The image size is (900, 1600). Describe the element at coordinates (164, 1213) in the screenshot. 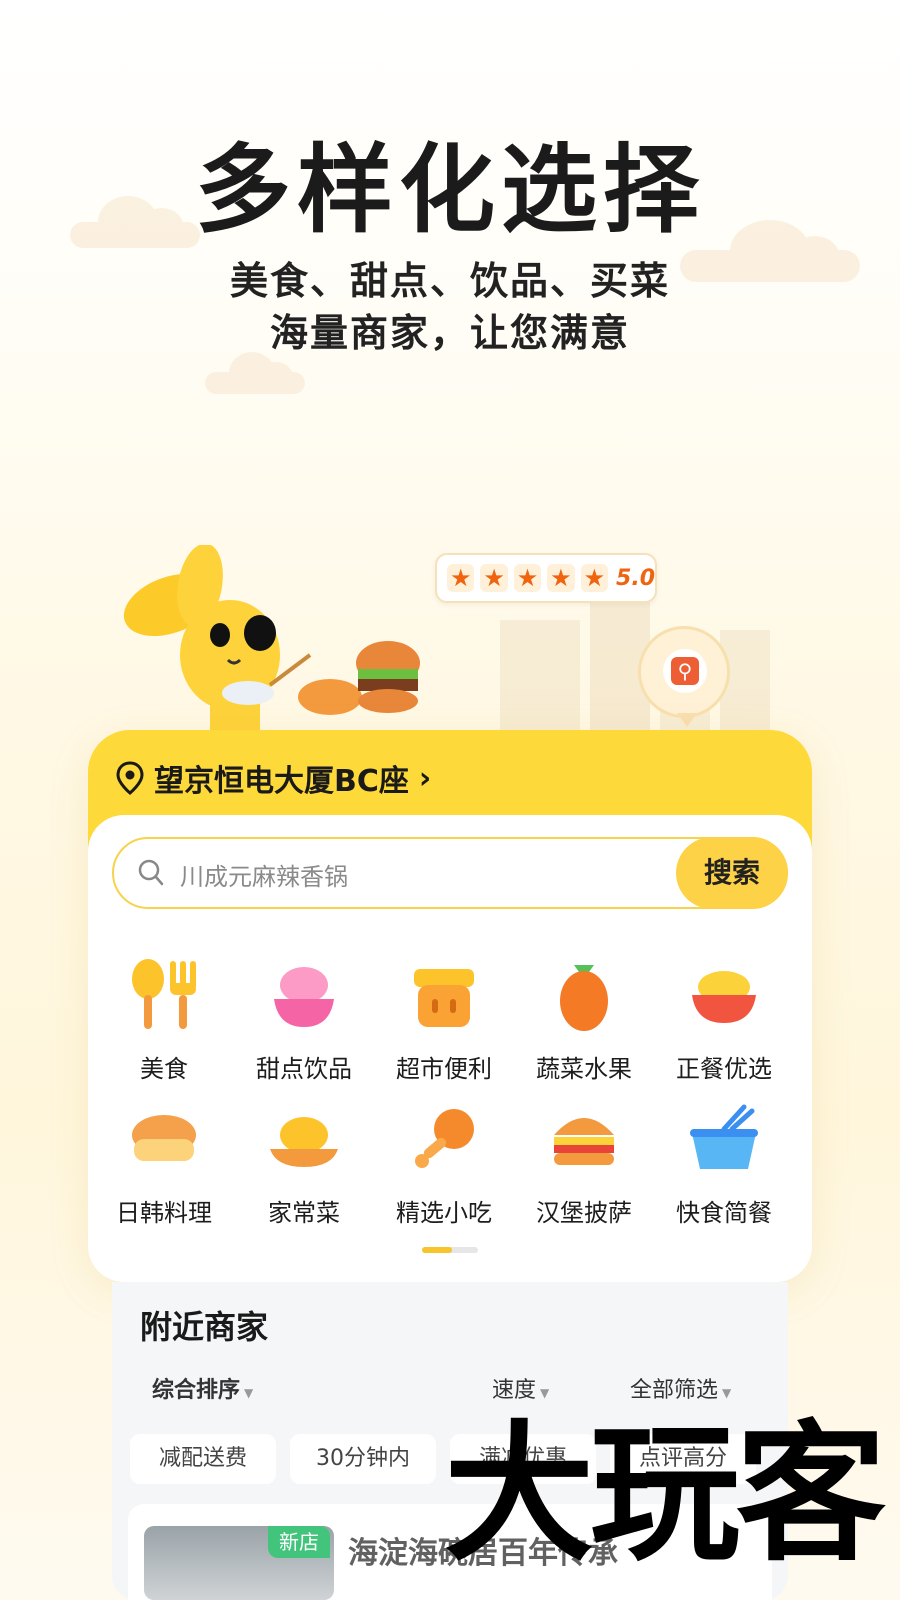

I see `category-label: 日韩料理` at that location.